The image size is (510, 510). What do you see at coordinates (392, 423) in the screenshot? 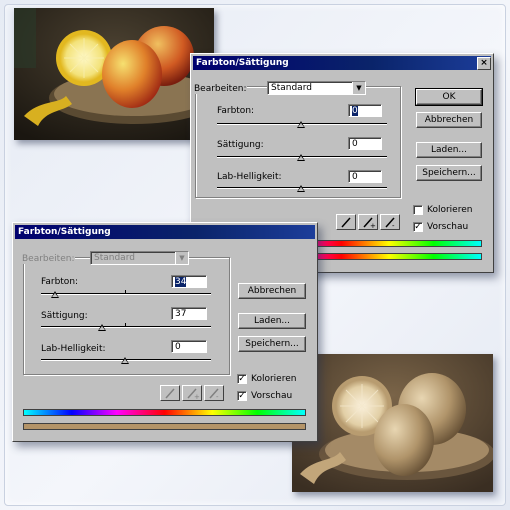
I see `sepia-still-life-photo` at bounding box center [392, 423].